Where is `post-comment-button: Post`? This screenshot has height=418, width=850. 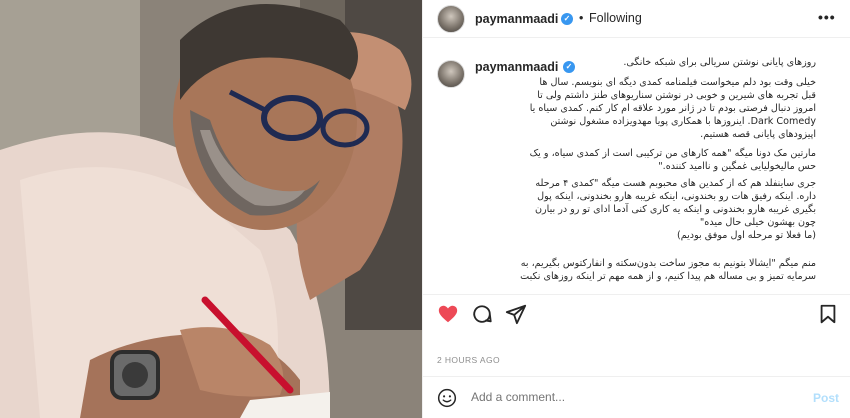
post-comment-button: Post is located at coordinates (826, 398).